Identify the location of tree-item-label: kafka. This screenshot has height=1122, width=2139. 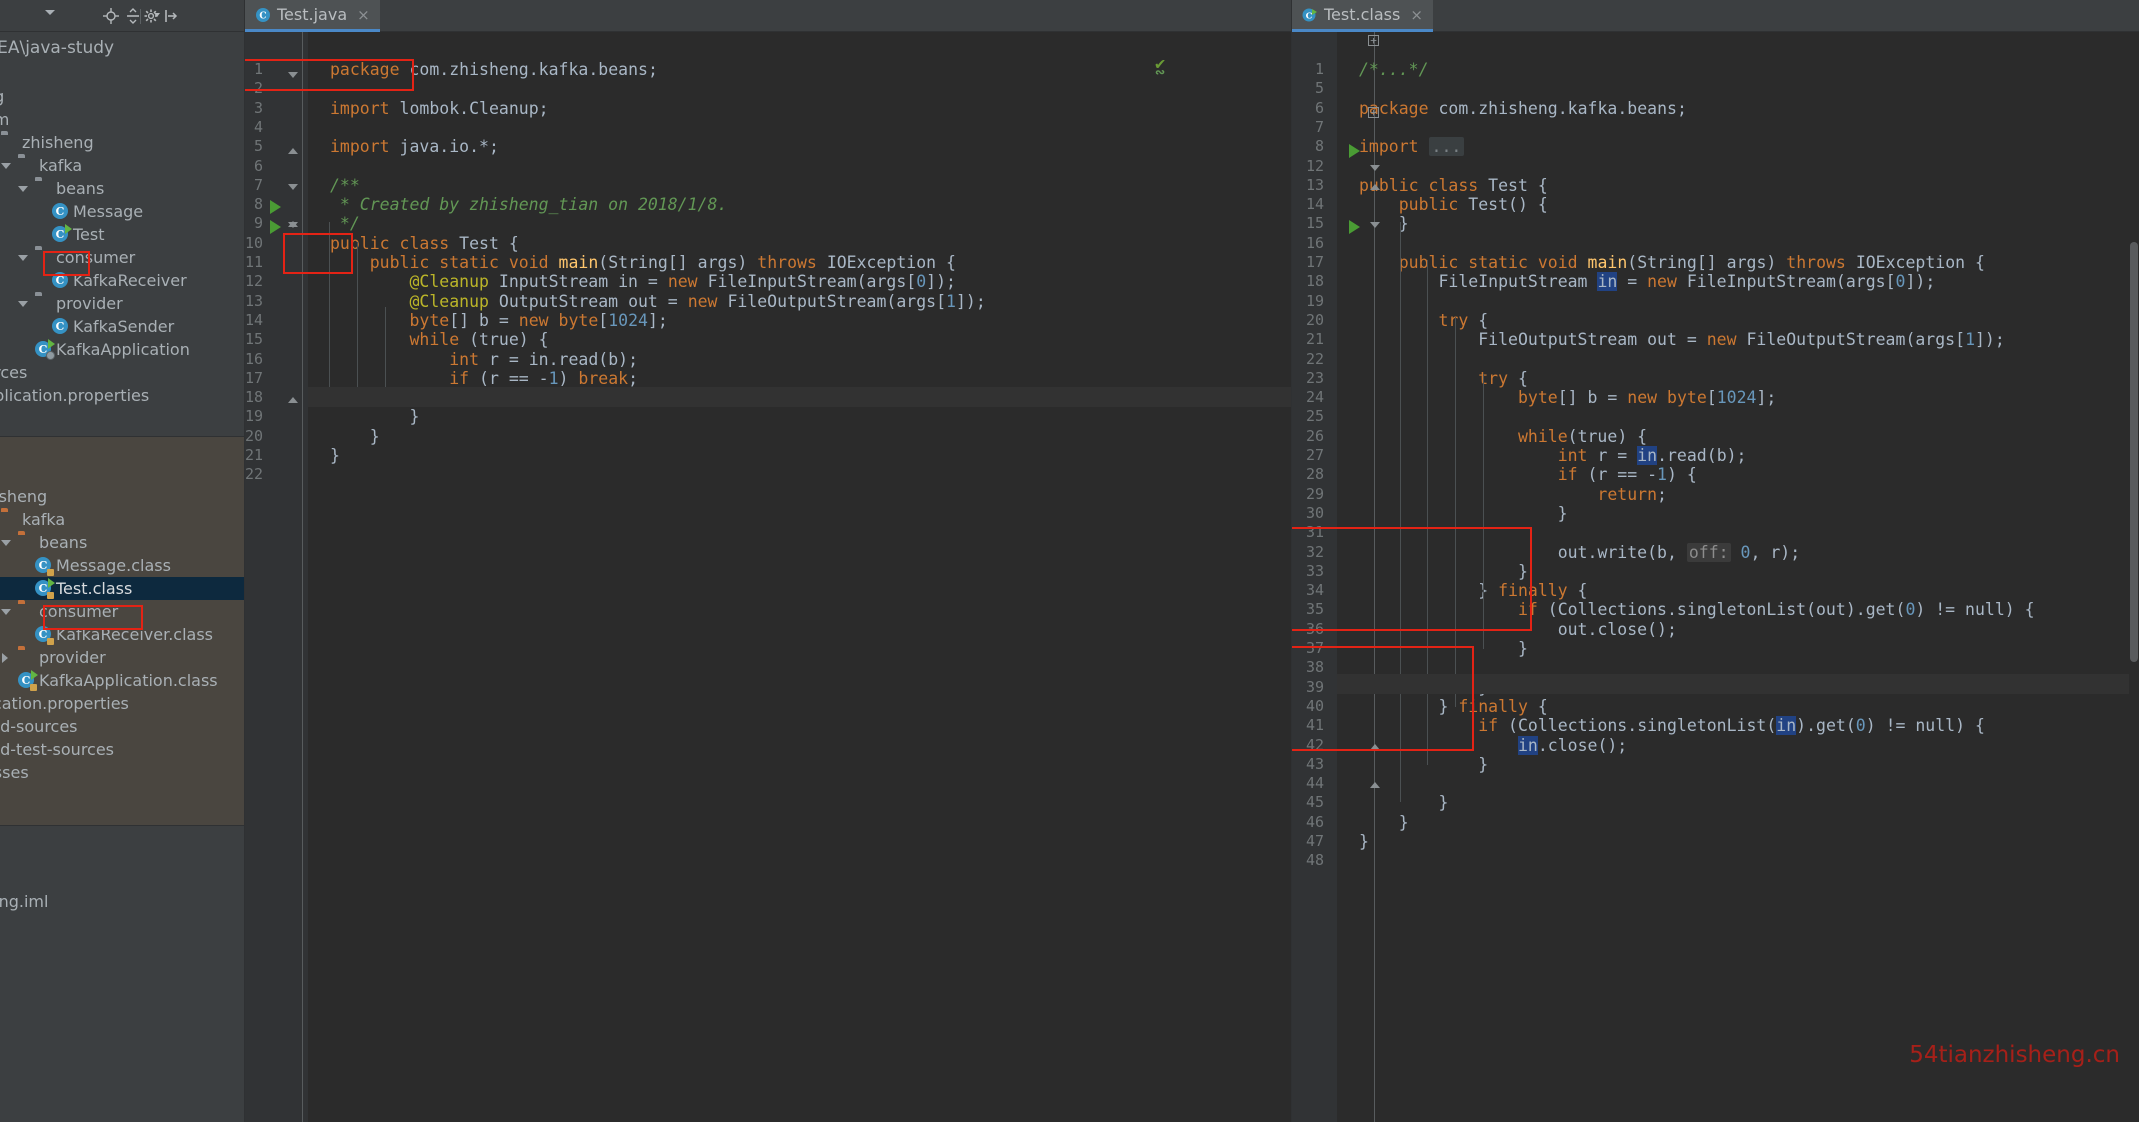
(44, 519).